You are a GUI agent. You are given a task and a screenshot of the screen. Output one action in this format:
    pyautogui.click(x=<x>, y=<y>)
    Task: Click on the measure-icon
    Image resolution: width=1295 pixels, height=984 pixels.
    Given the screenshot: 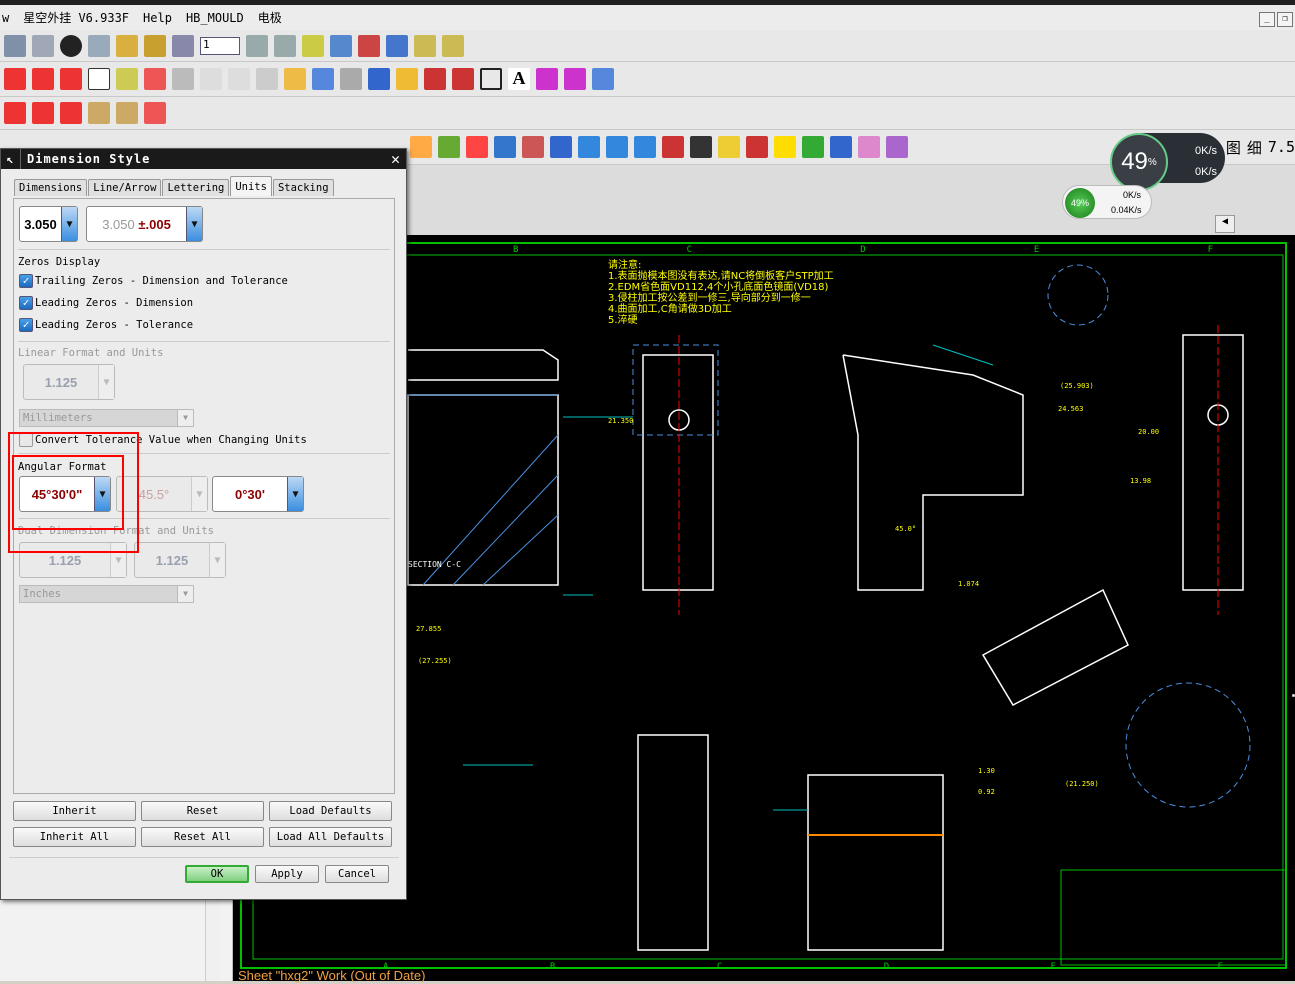 What is the action you would take?
    pyautogui.click(x=453, y=45)
    